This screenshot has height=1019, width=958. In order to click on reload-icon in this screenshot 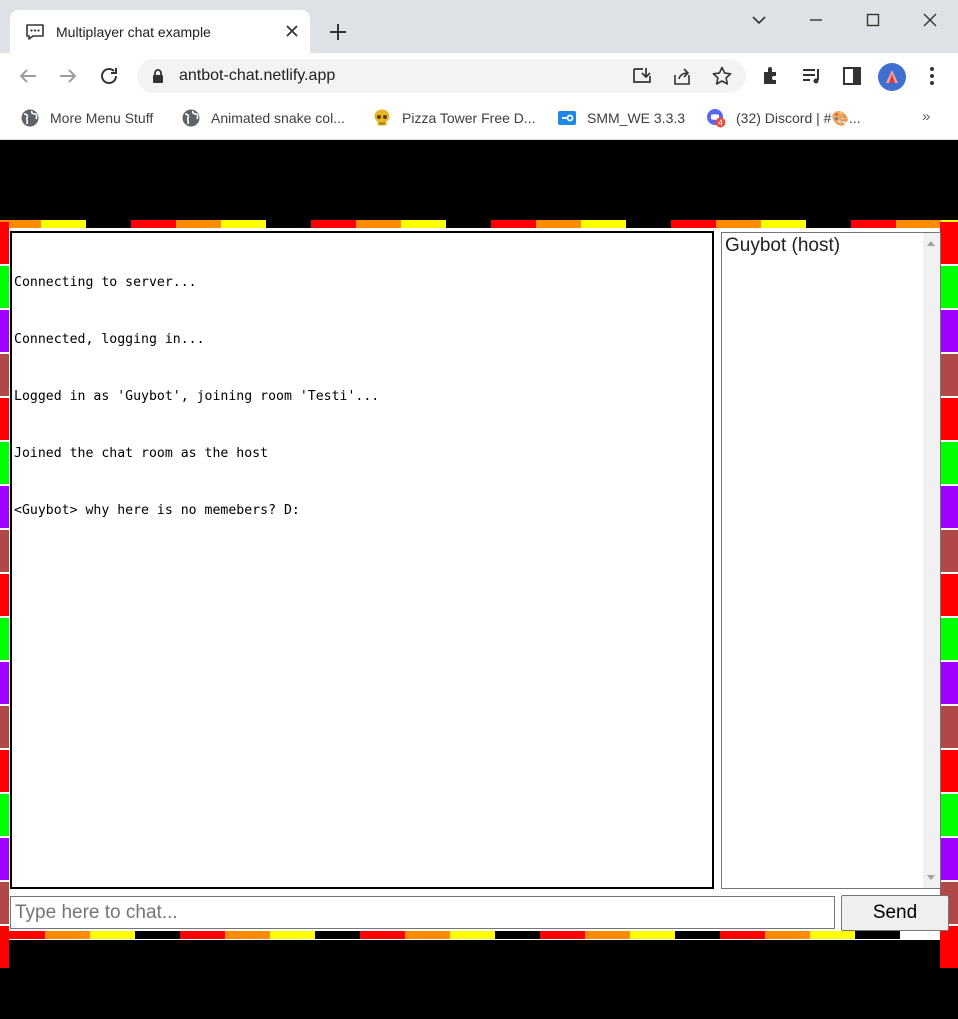, I will do `click(109, 76)`.